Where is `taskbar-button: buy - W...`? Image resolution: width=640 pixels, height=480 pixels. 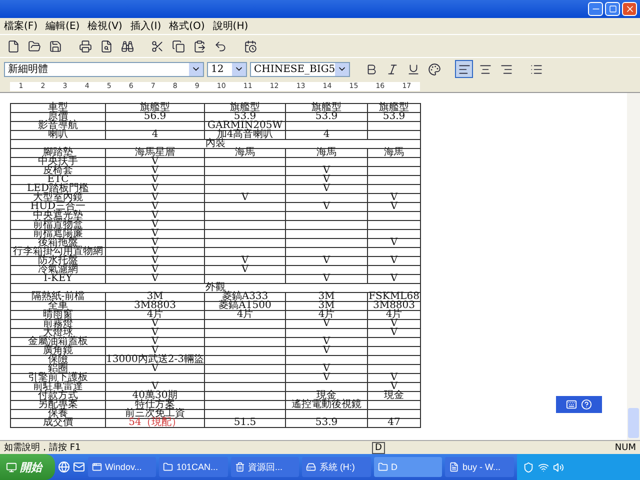
taskbar-button: buy - W... is located at coordinates (479, 467).